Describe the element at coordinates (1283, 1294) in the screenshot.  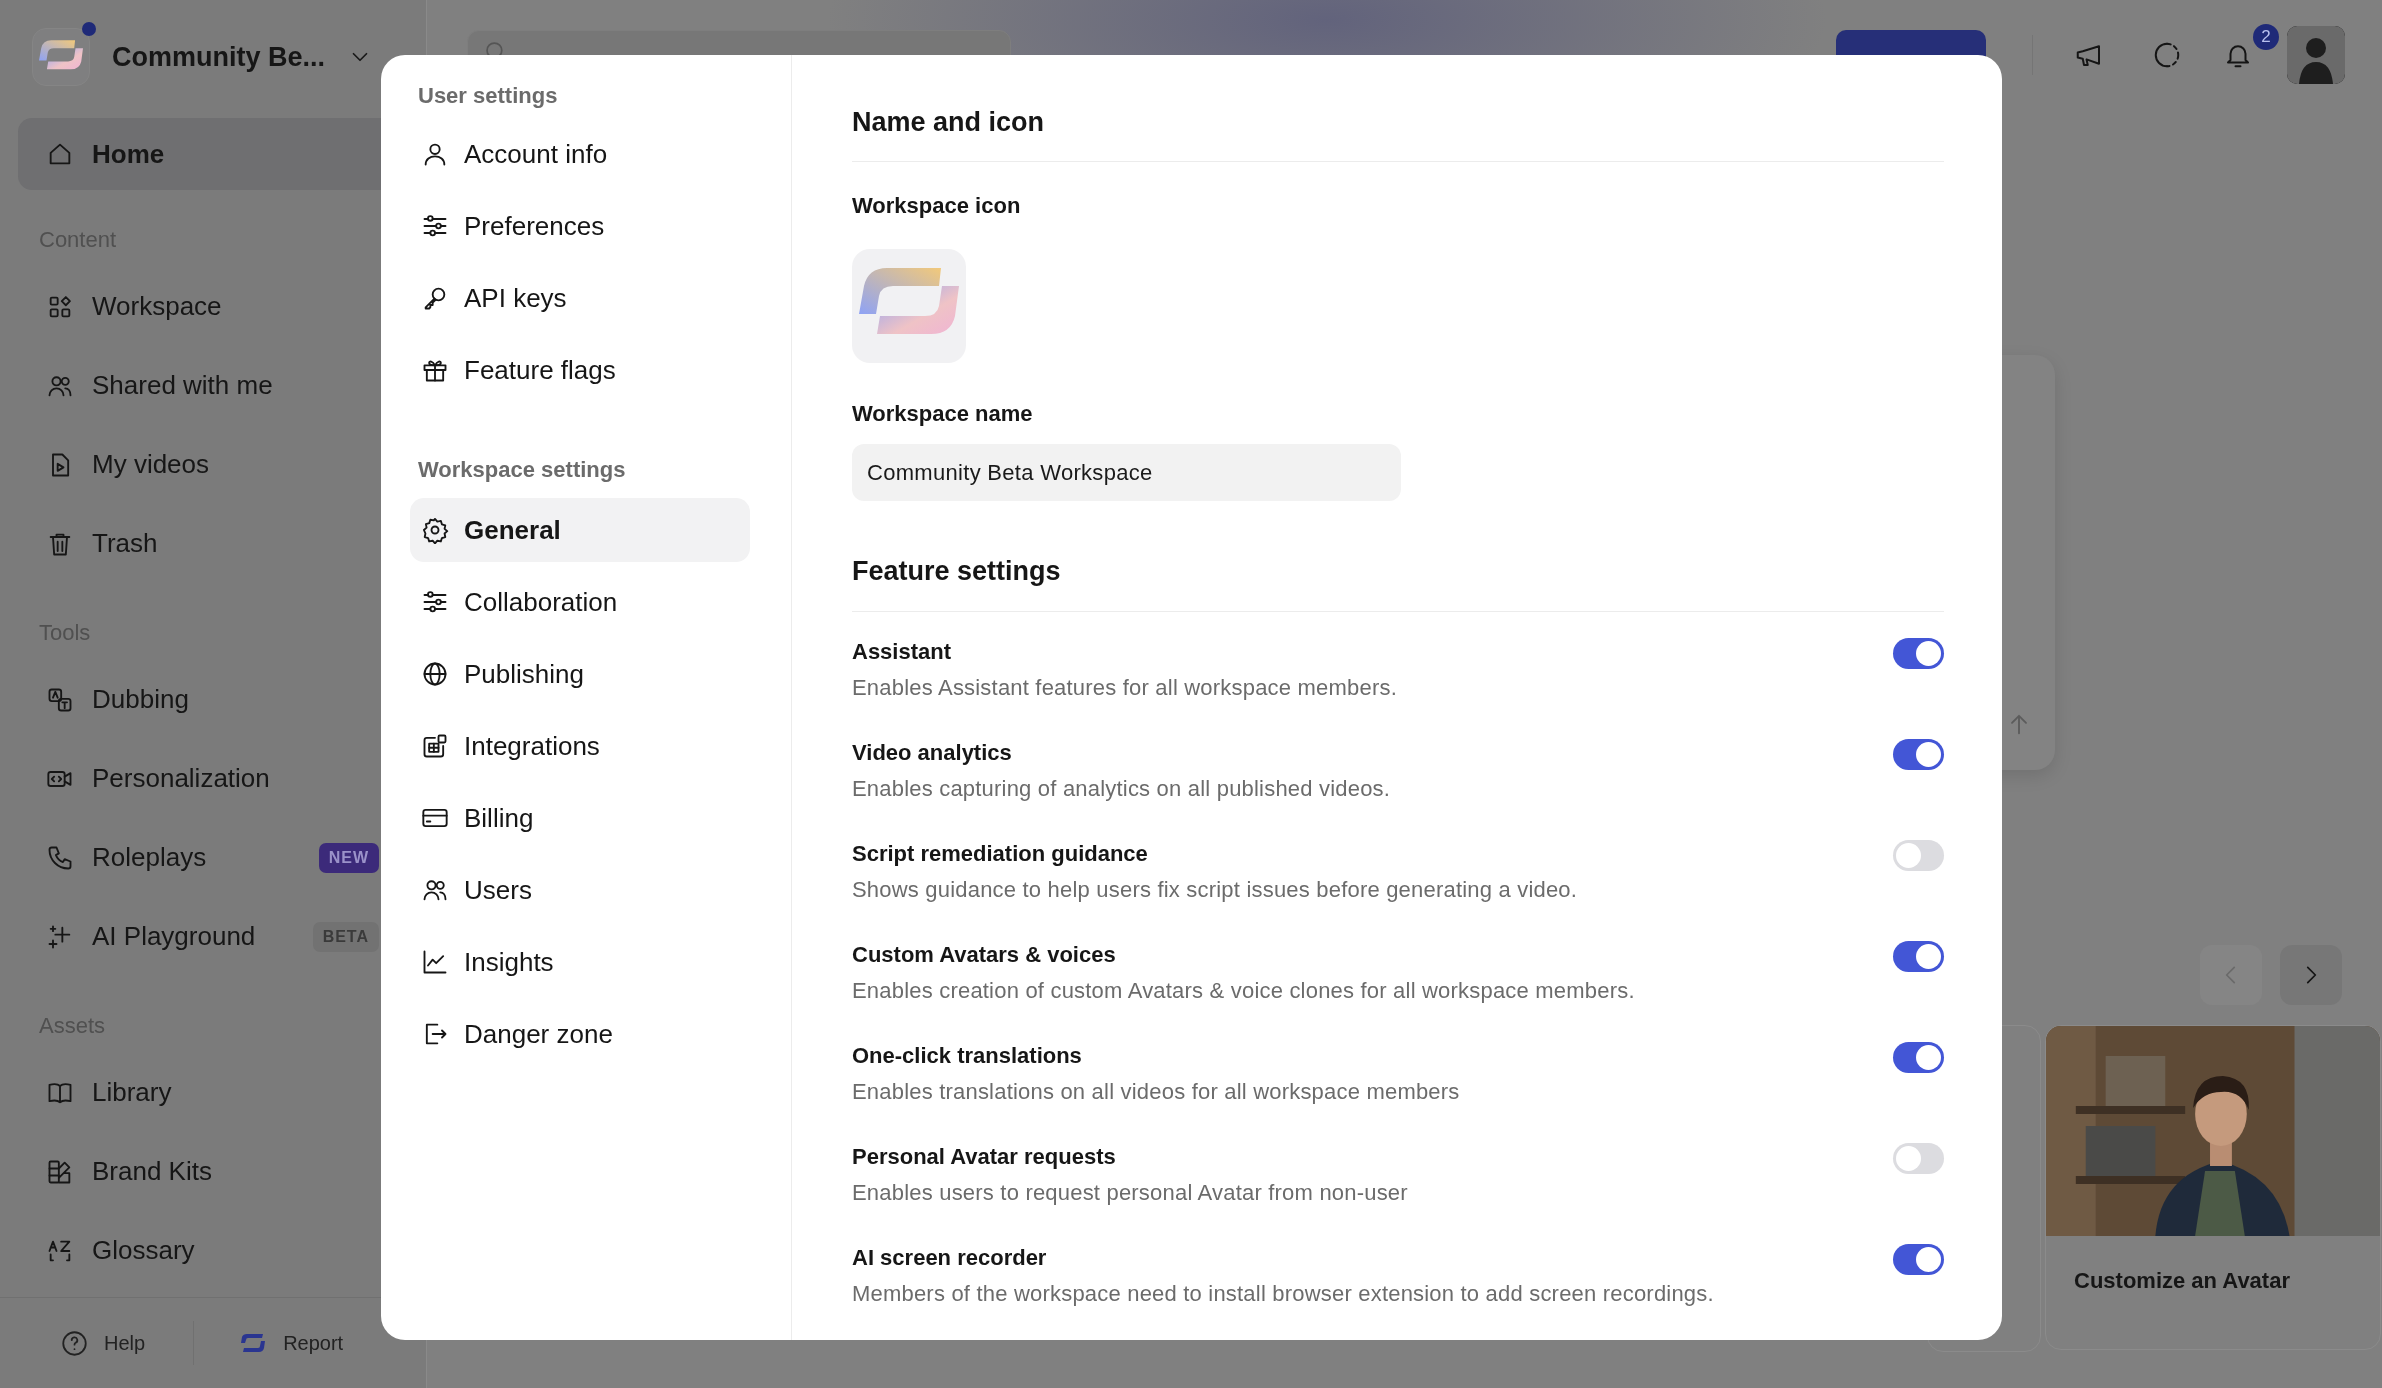
I see `feature-description: Members of the workspace need to install browser extension to add screen recordings.` at that location.